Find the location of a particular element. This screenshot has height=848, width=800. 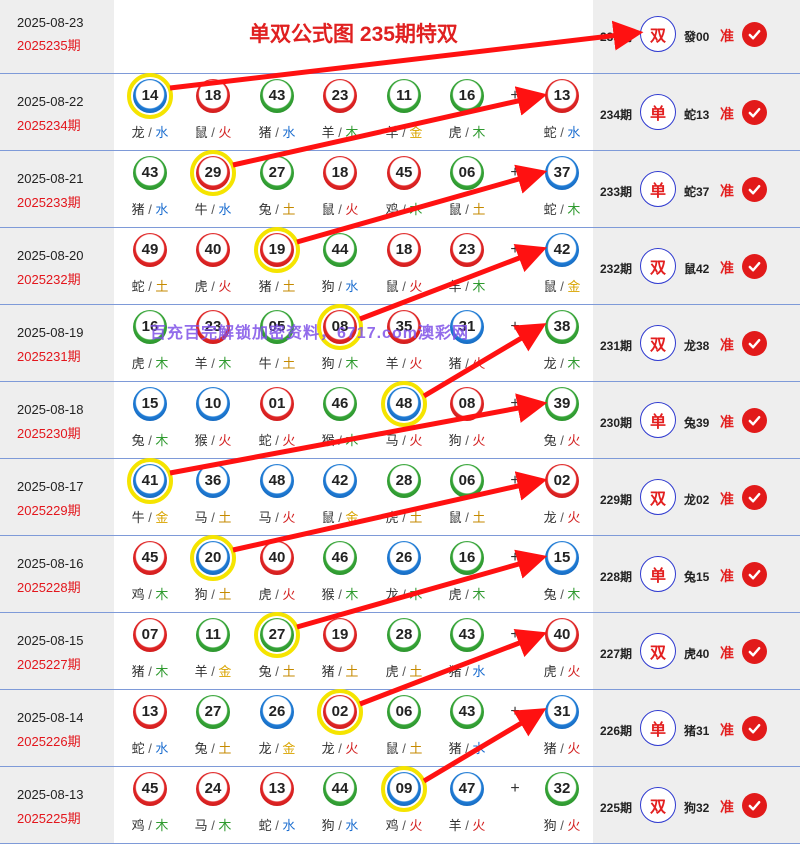

zodiac-element-label: 猪 / 木 is located at coordinates (150, 670).